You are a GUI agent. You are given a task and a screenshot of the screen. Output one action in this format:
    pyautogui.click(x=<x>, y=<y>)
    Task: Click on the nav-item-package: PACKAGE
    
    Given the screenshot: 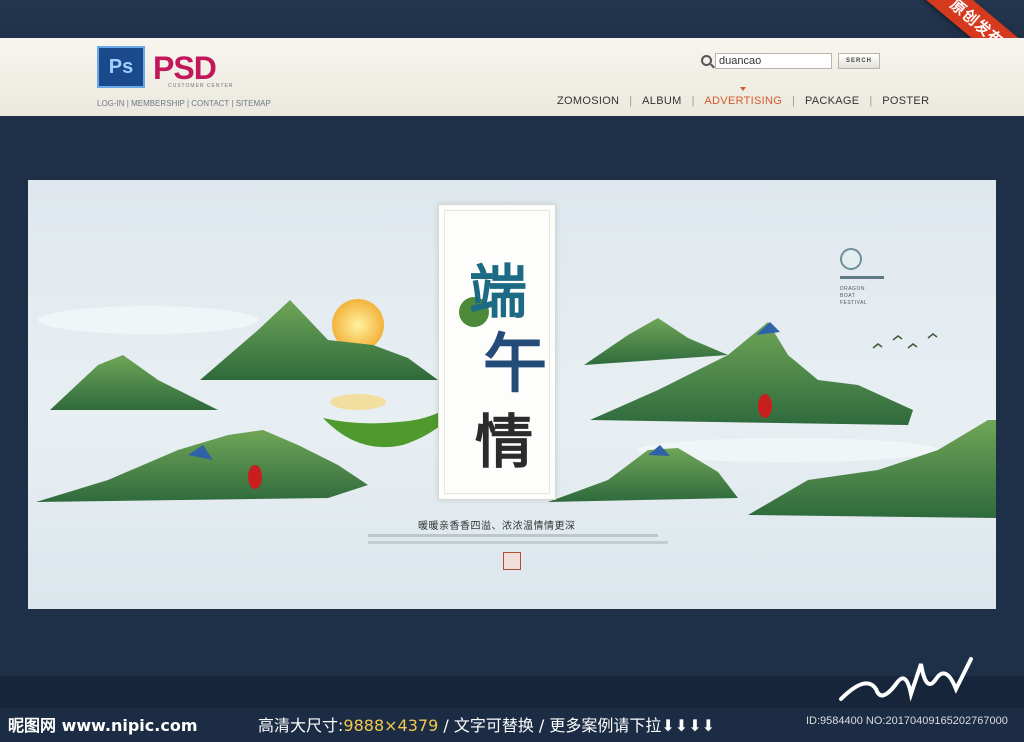 What is the action you would take?
    pyautogui.click(x=832, y=101)
    